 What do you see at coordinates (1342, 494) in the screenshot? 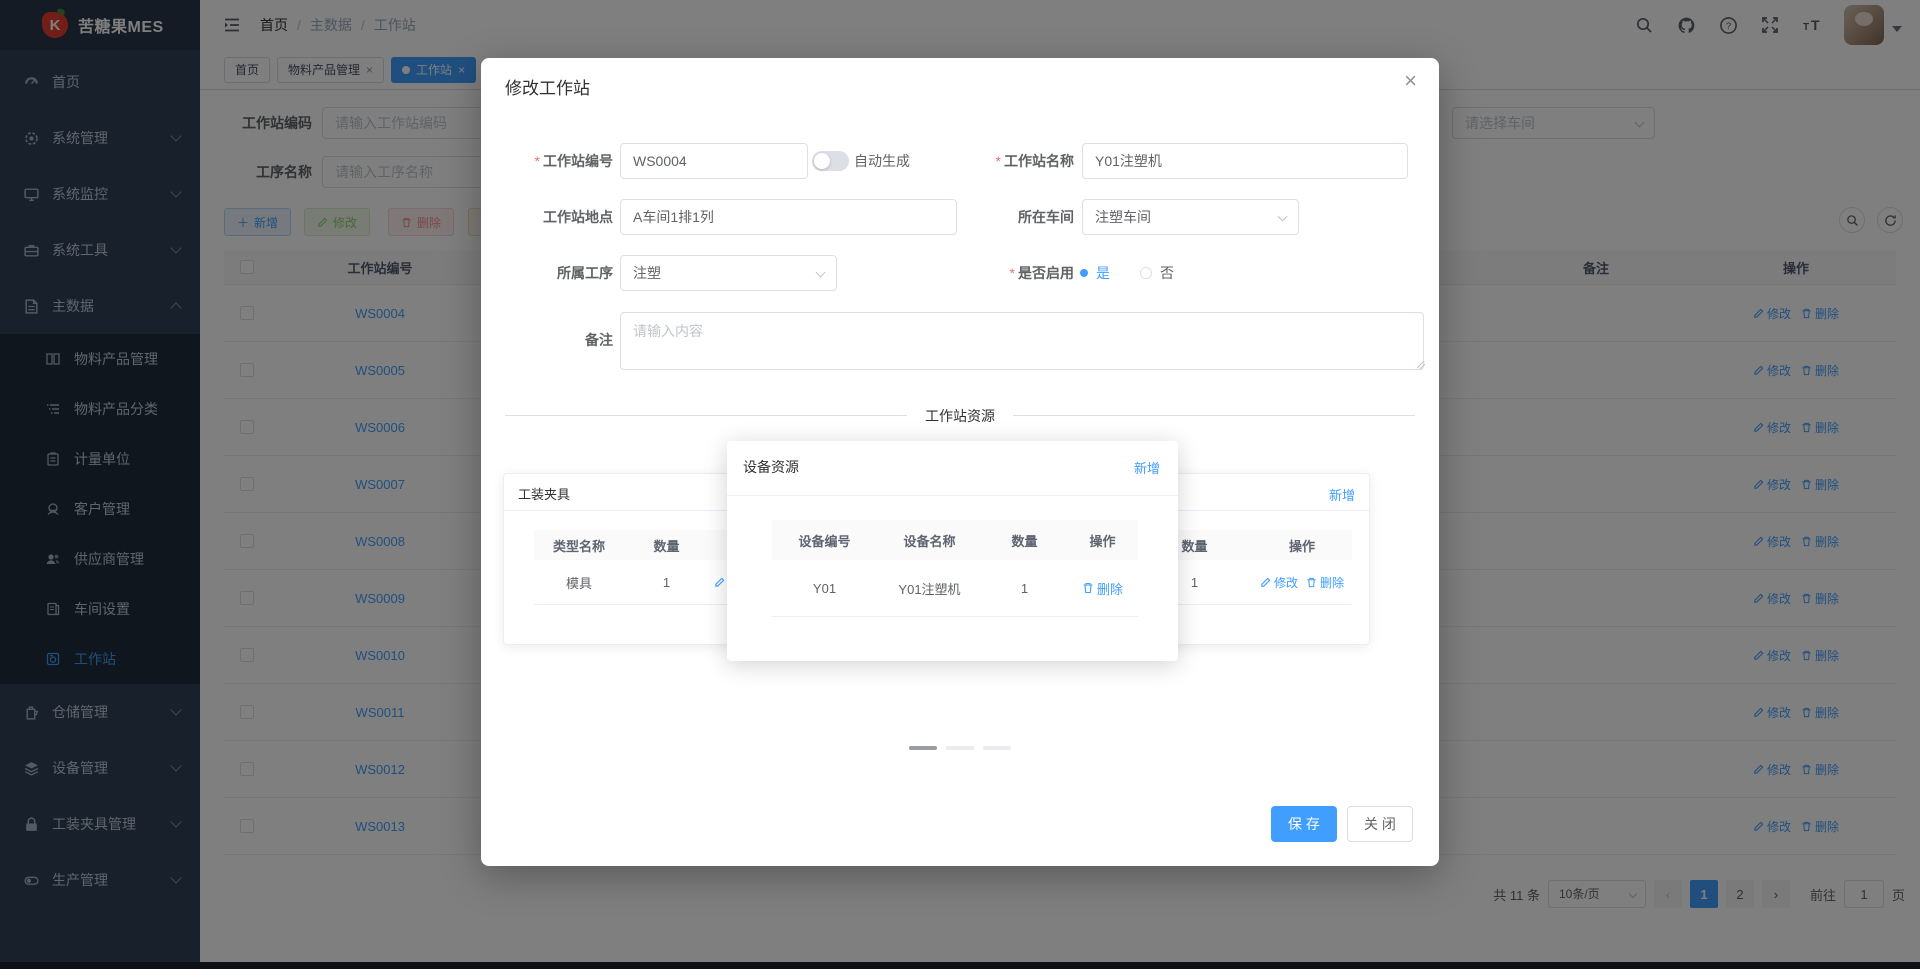
I see `extra-add-link: 新增` at bounding box center [1342, 494].